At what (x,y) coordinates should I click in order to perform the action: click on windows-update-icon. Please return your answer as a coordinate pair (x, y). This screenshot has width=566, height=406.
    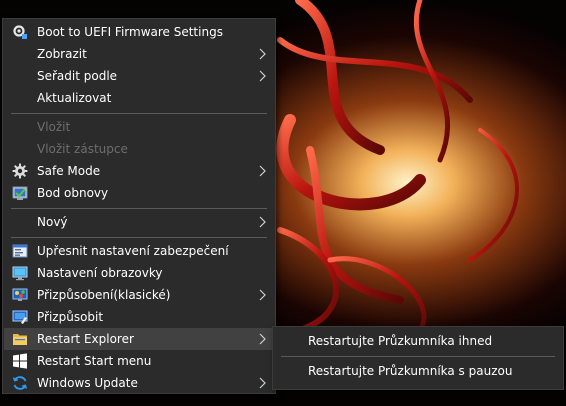
    Looking at the image, I should click on (20, 383).